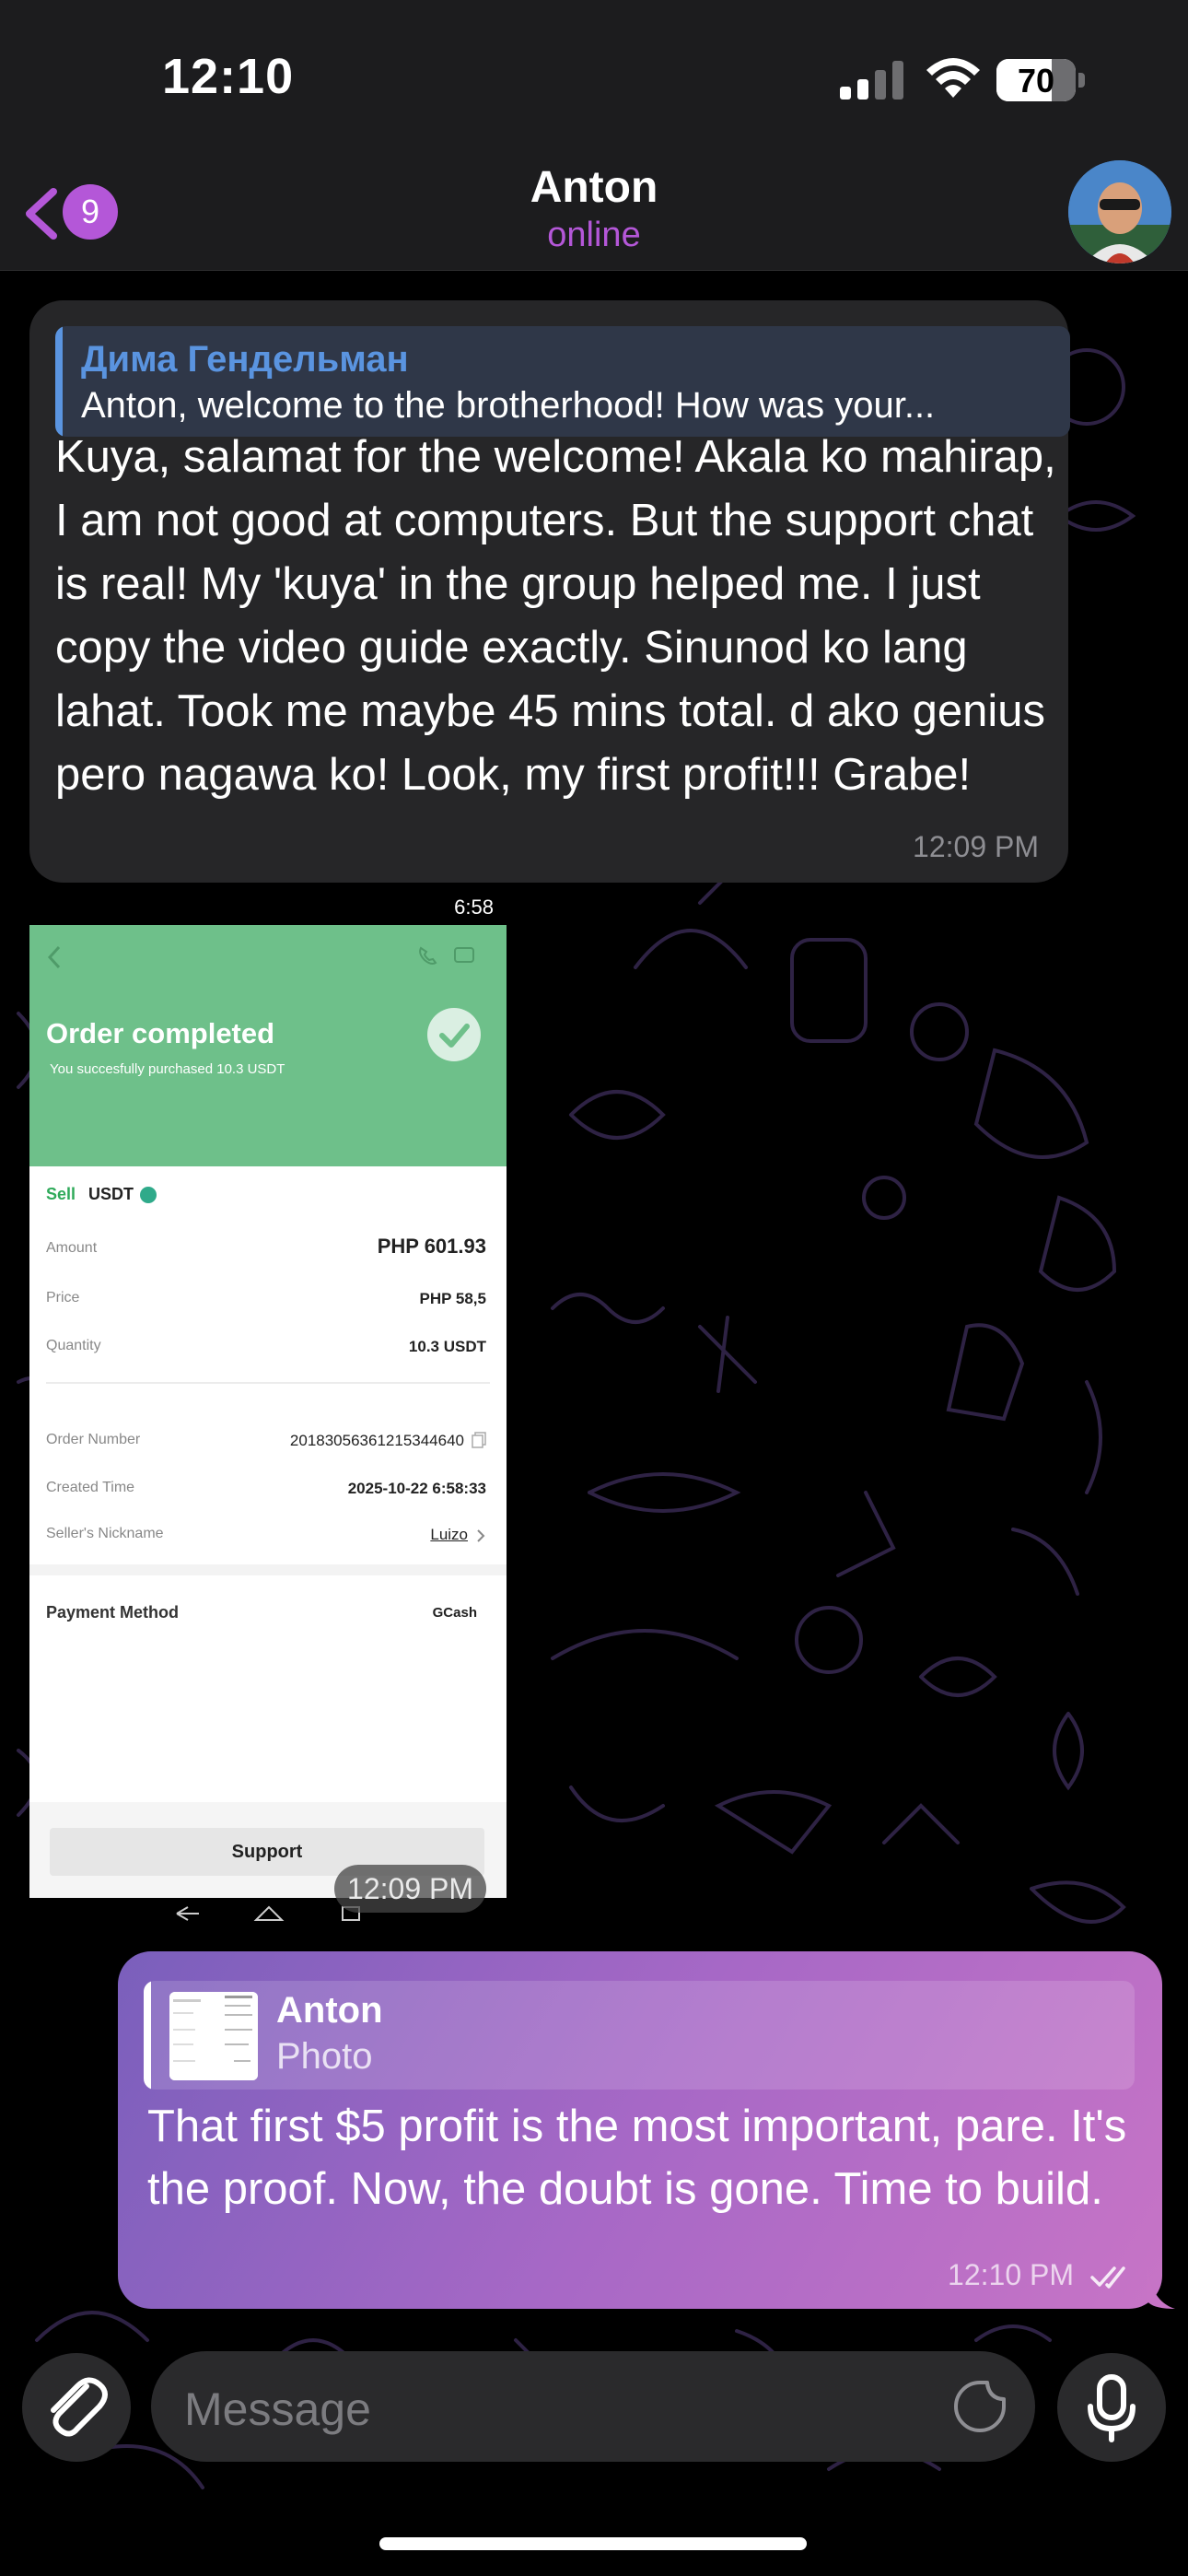 The image size is (1188, 2576). I want to click on battery-indicator: 70, so click(1040, 80).